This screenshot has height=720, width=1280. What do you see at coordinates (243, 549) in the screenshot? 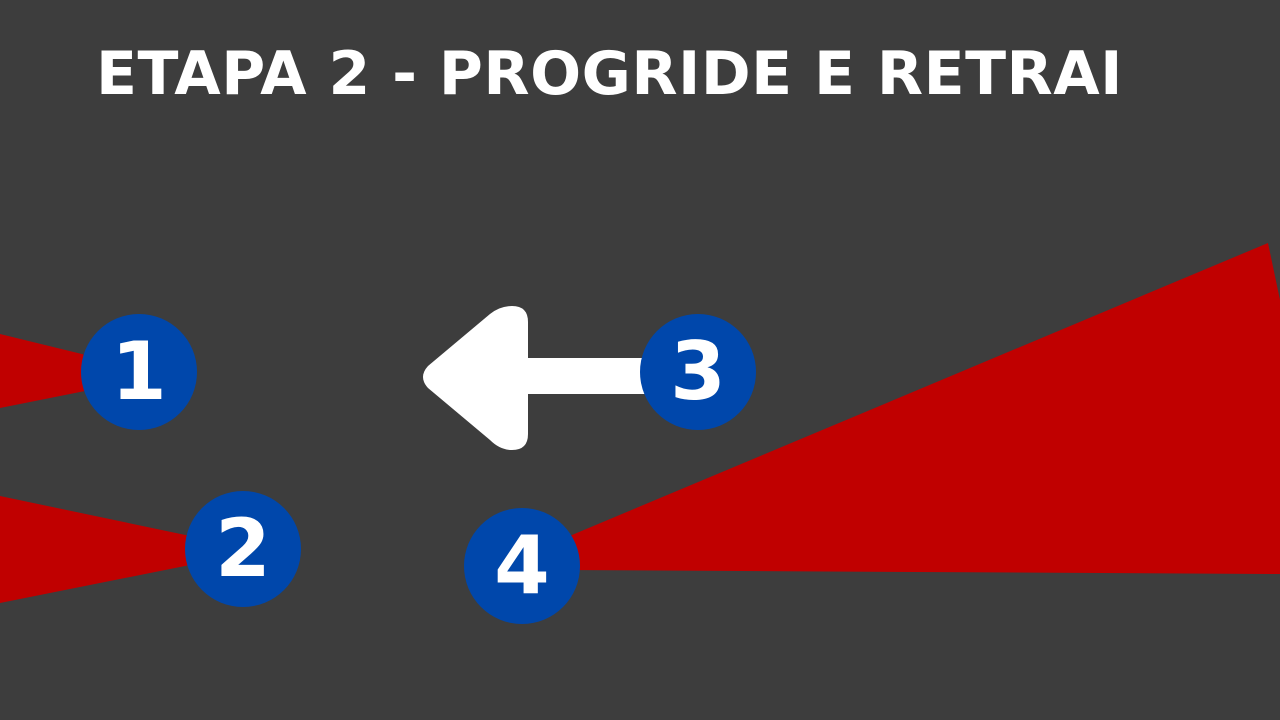
I see `marker-2: 2` at bounding box center [243, 549].